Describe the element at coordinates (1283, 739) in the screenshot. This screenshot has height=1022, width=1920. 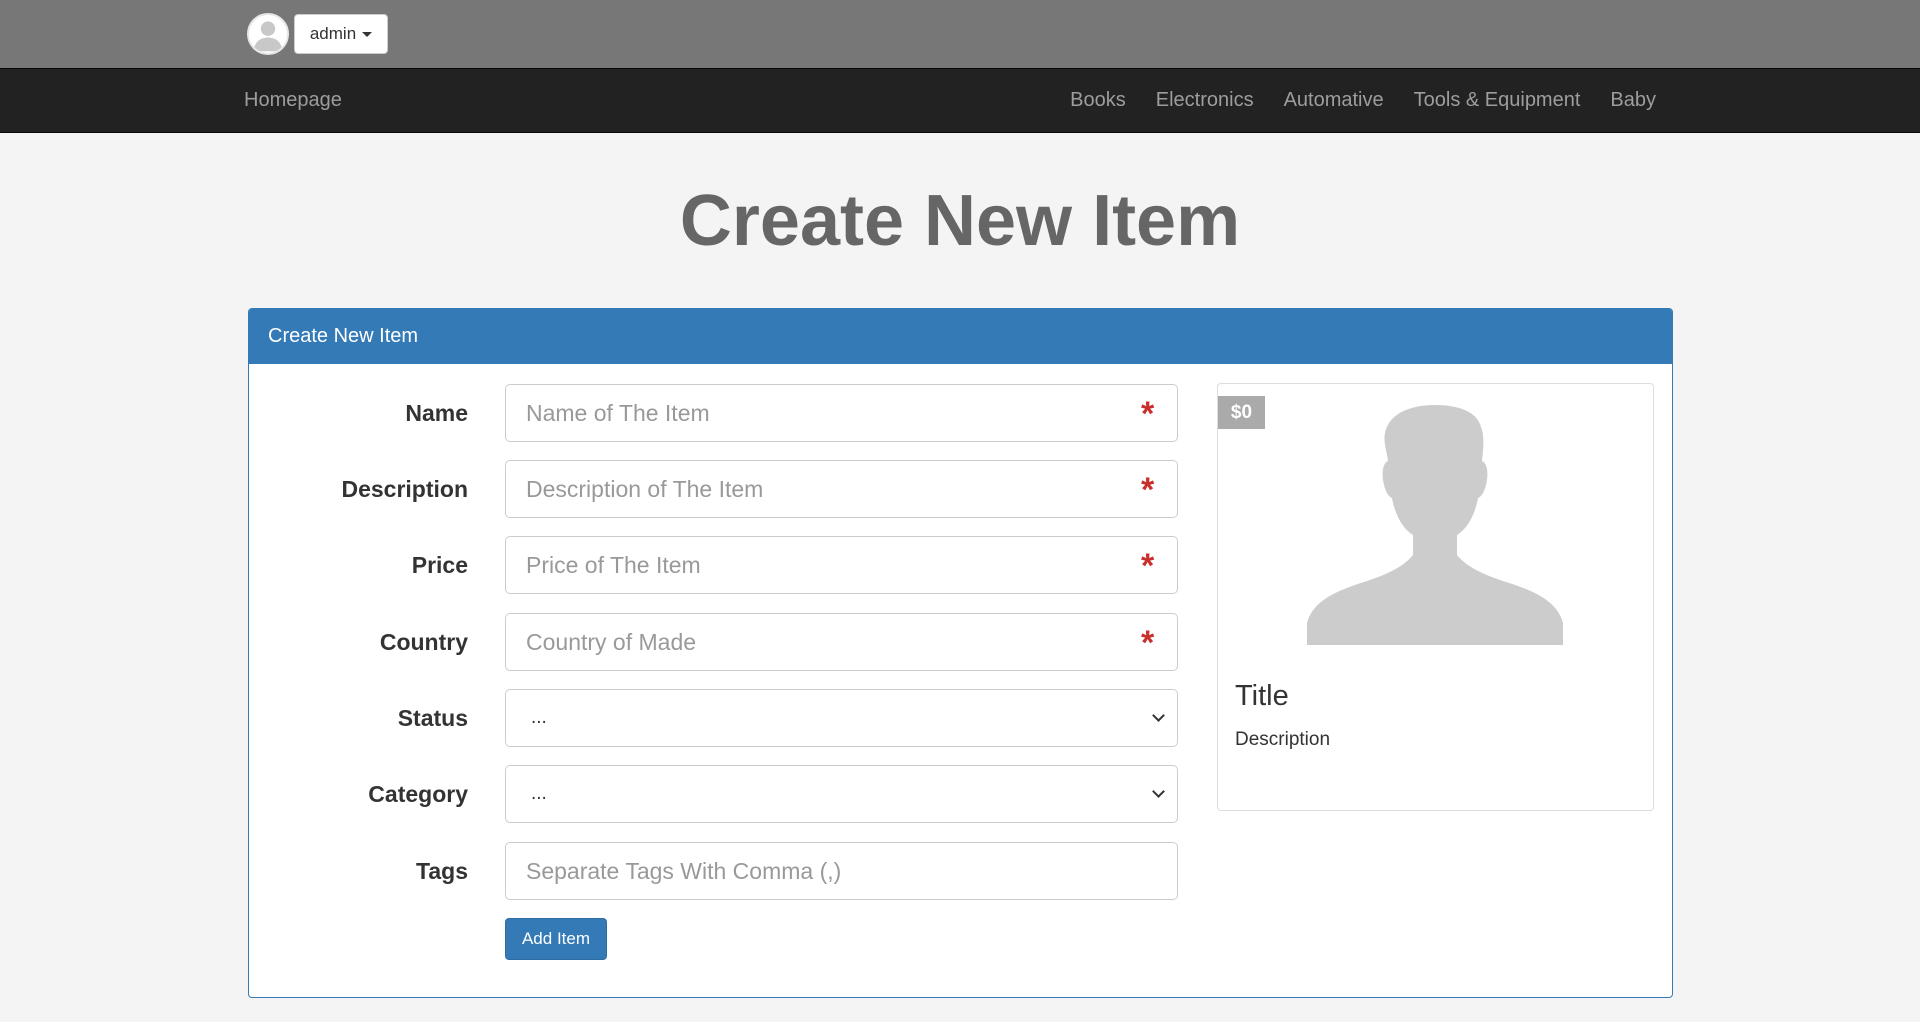
I see `preview-description: Description` at that location.